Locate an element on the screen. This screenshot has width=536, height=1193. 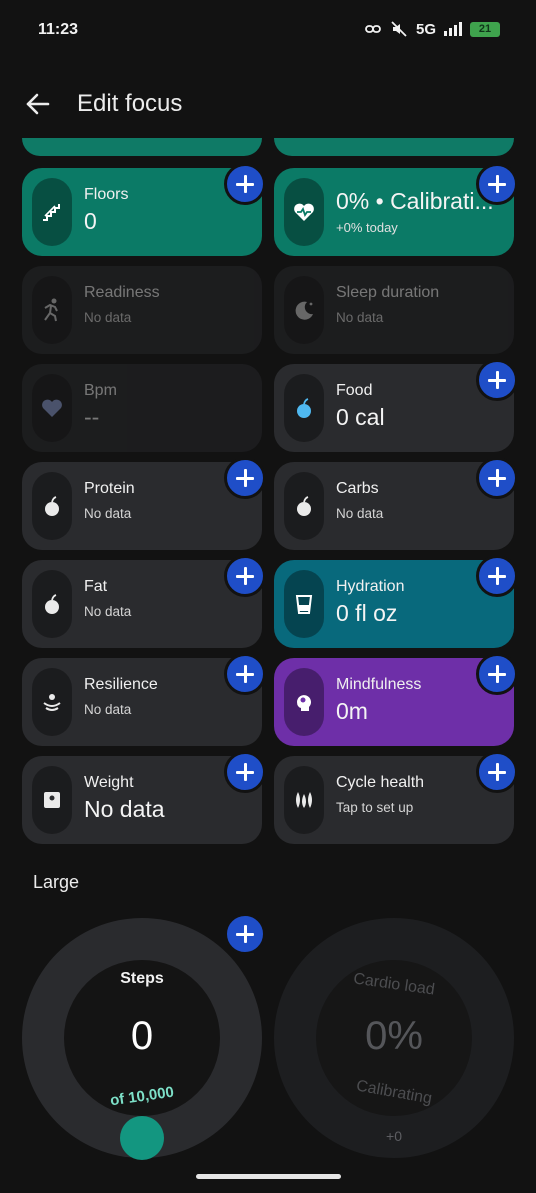
card-label: Mindfulness is located at coordinates (379, 684).